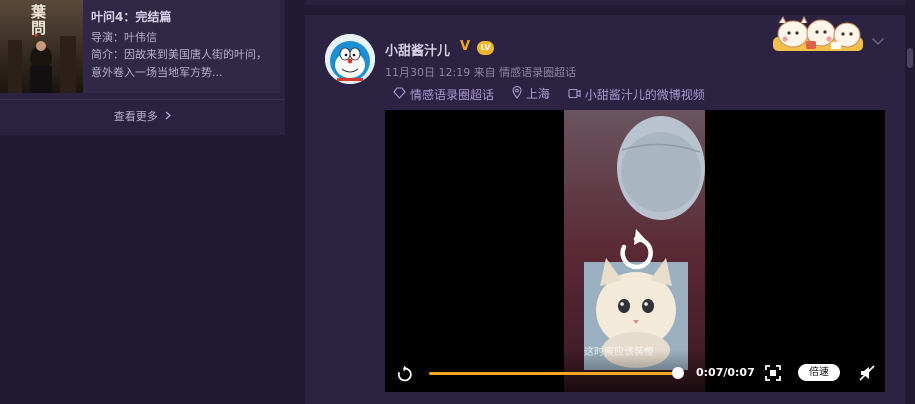 The image size is (915, 404). What do you see at coordinates (135, 116) in the screenshot?
I see `see-more-label: 查看更多` at bounding box center [135, 116].